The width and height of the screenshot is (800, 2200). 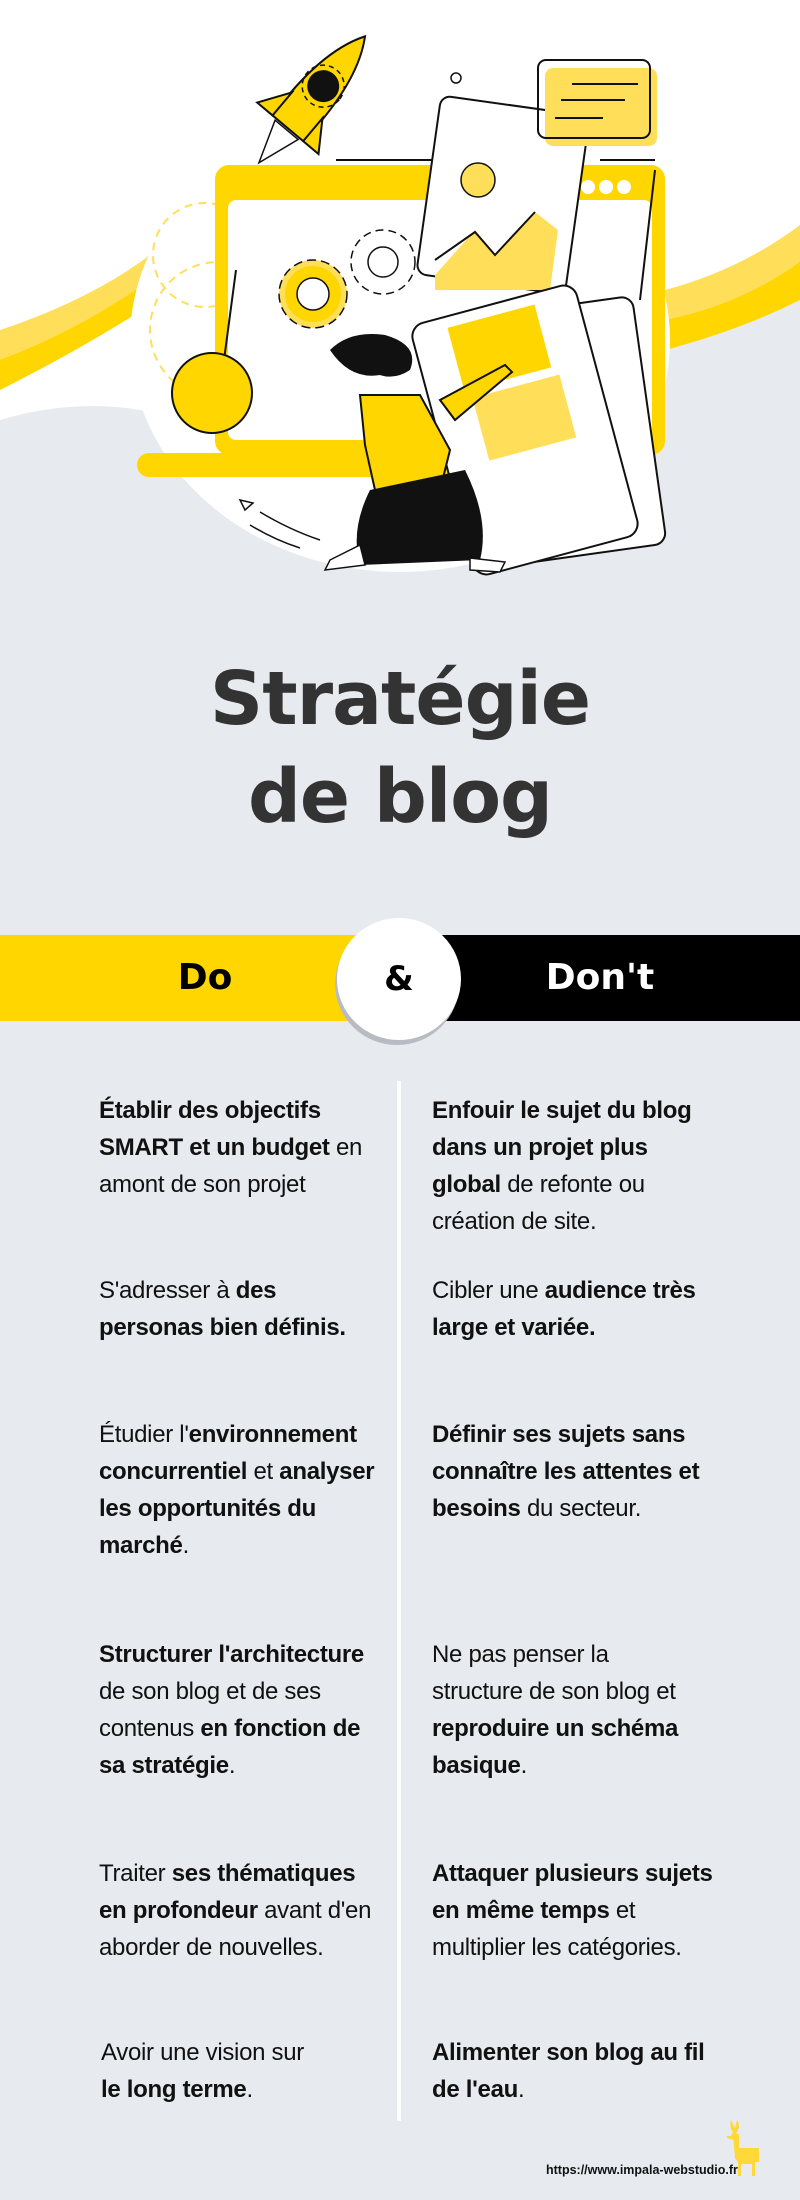 What do you see at coordinates (202, 2052) in the screenshot?
I see `text: Avoir une vision sur` at bounding box center [202, 2052].